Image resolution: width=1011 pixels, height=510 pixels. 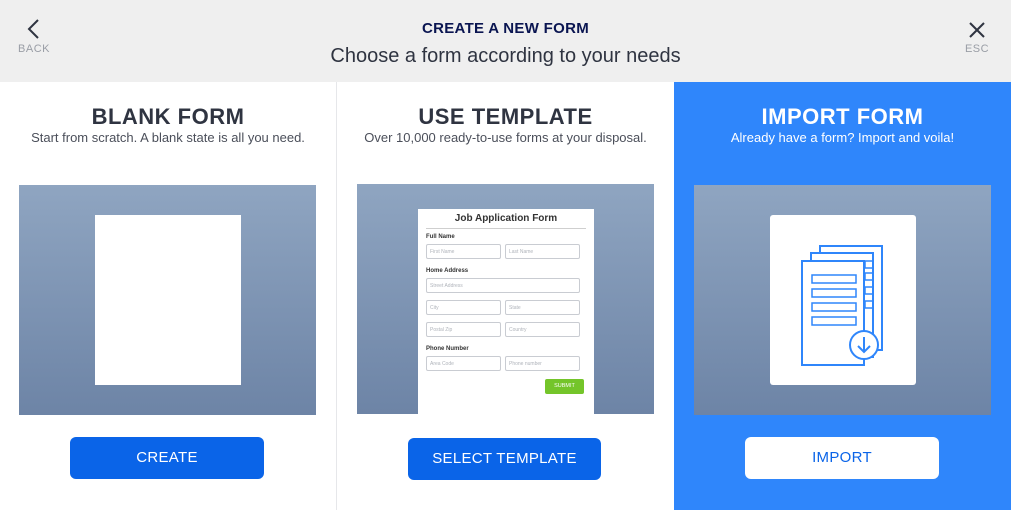 I want to click on phone-number-field: Phone number, so click(x=542, y=363).